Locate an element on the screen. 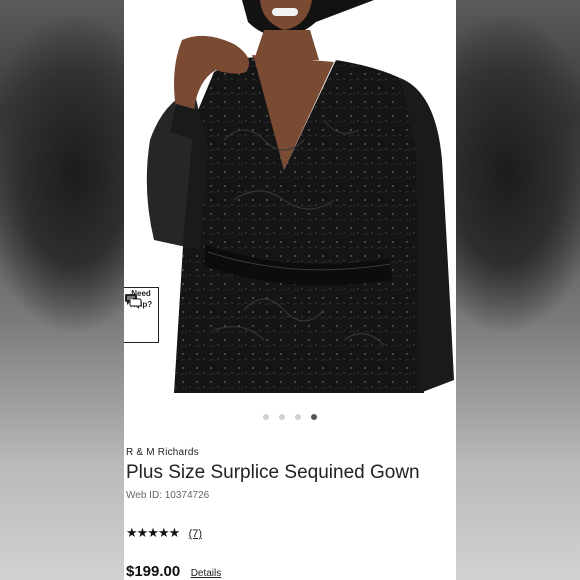  product-rating: ★★★★★ (7) is located at coordinates (164, 533).